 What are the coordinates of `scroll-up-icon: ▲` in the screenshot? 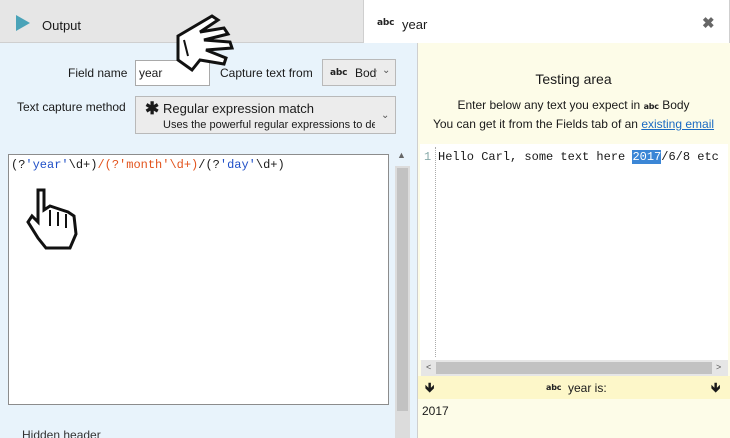 It's located at (401, 155).